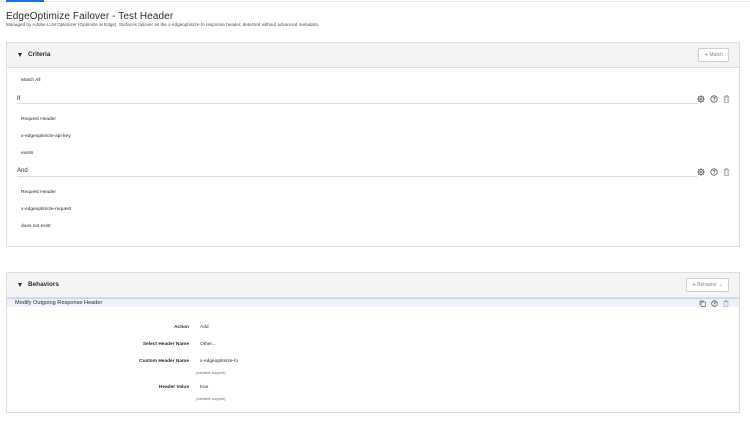 Image resolution: width=750 pixels, height=435 pixels. What do you see at coordinates (46, 136) in the screenshot?
I see `condition-header-name: x-edgeoptimize-api-key` at bounding box center [46, 136].